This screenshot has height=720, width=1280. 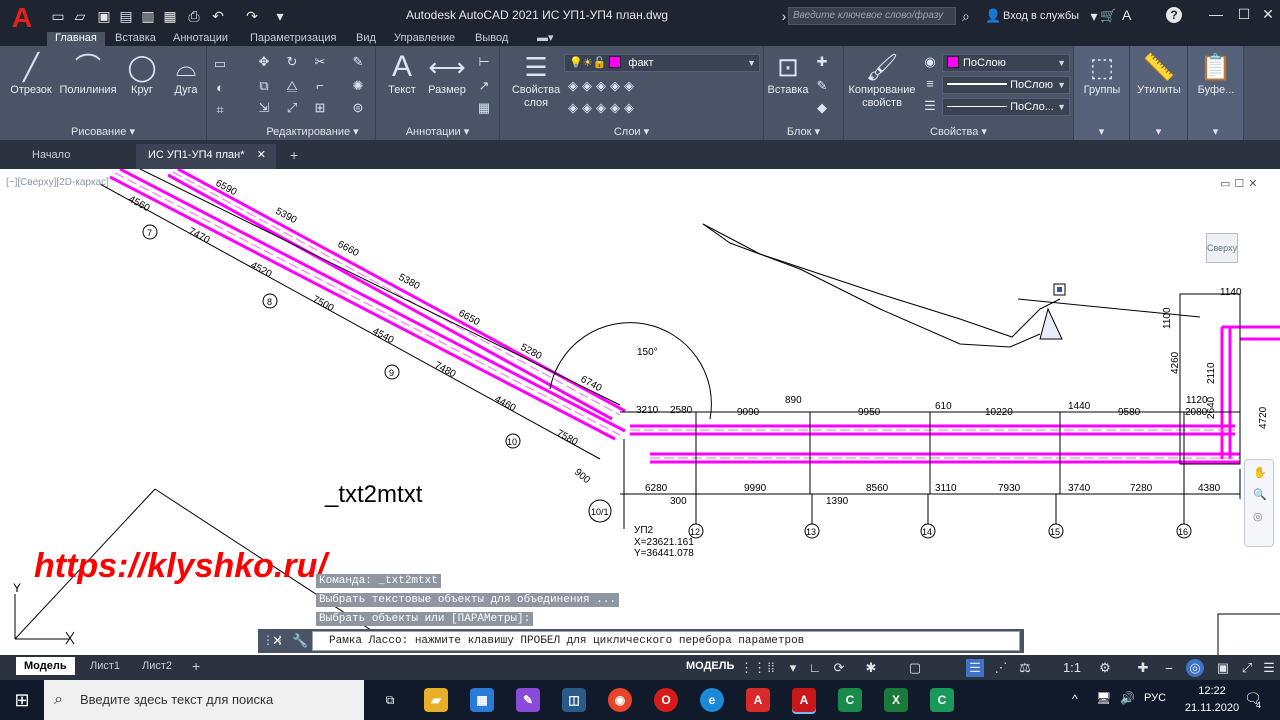 What do you see at coordinates (1269, 668) in the screenshot?
I see `customize-status-icon: ☰` at bounding box center [1269, 668].